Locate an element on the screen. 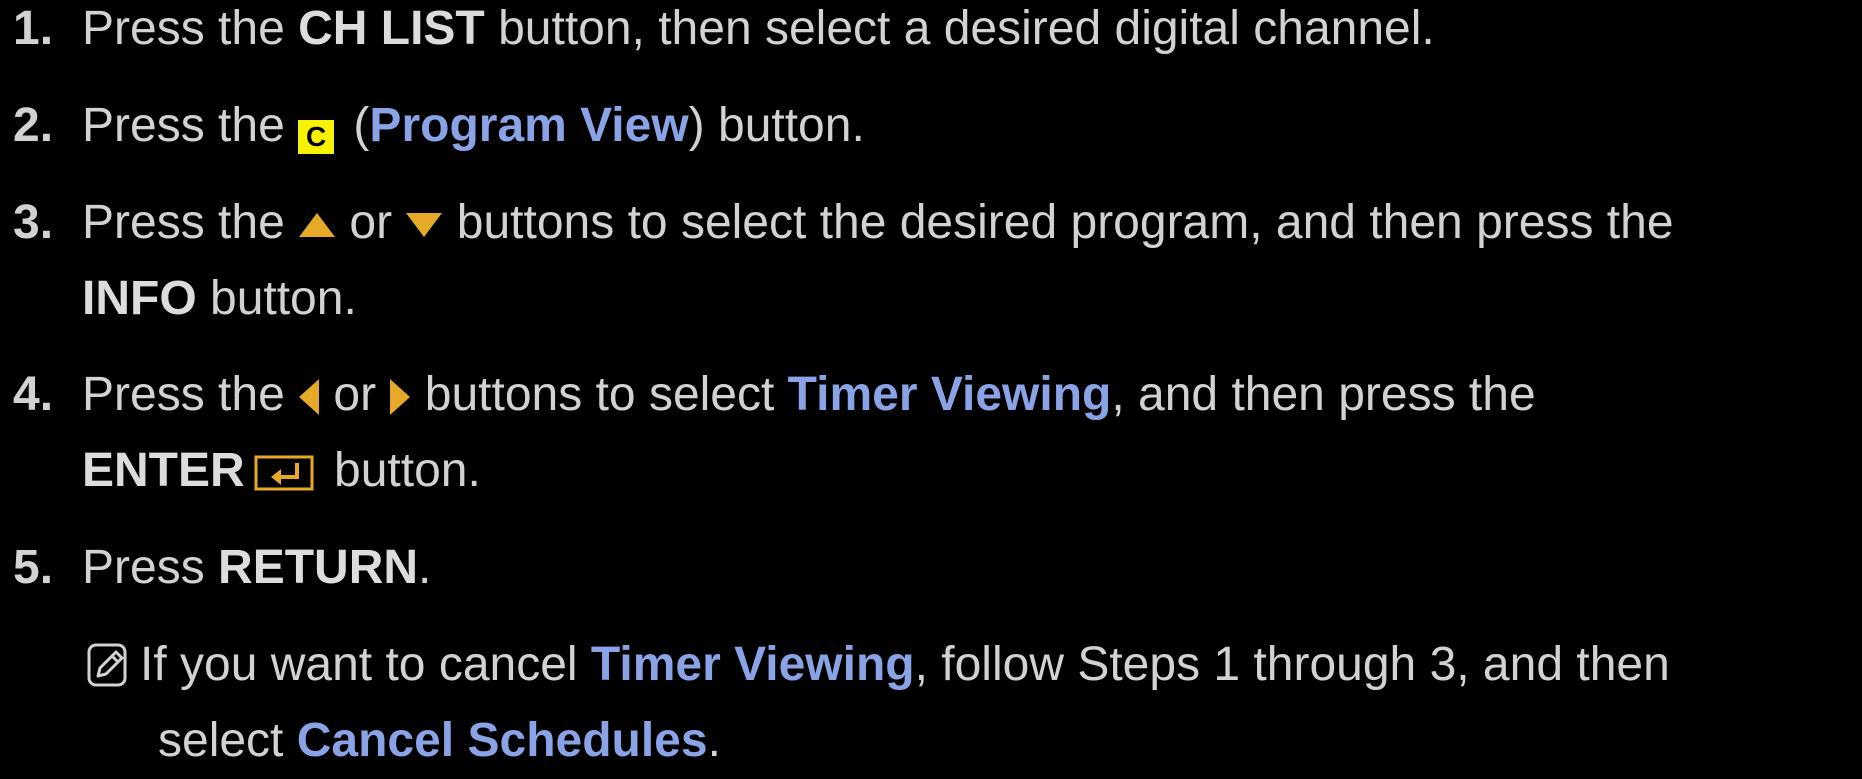 The width and height of the screenshot is (1862, 779). up-arrow-icon is located at coordinates (317, 225).